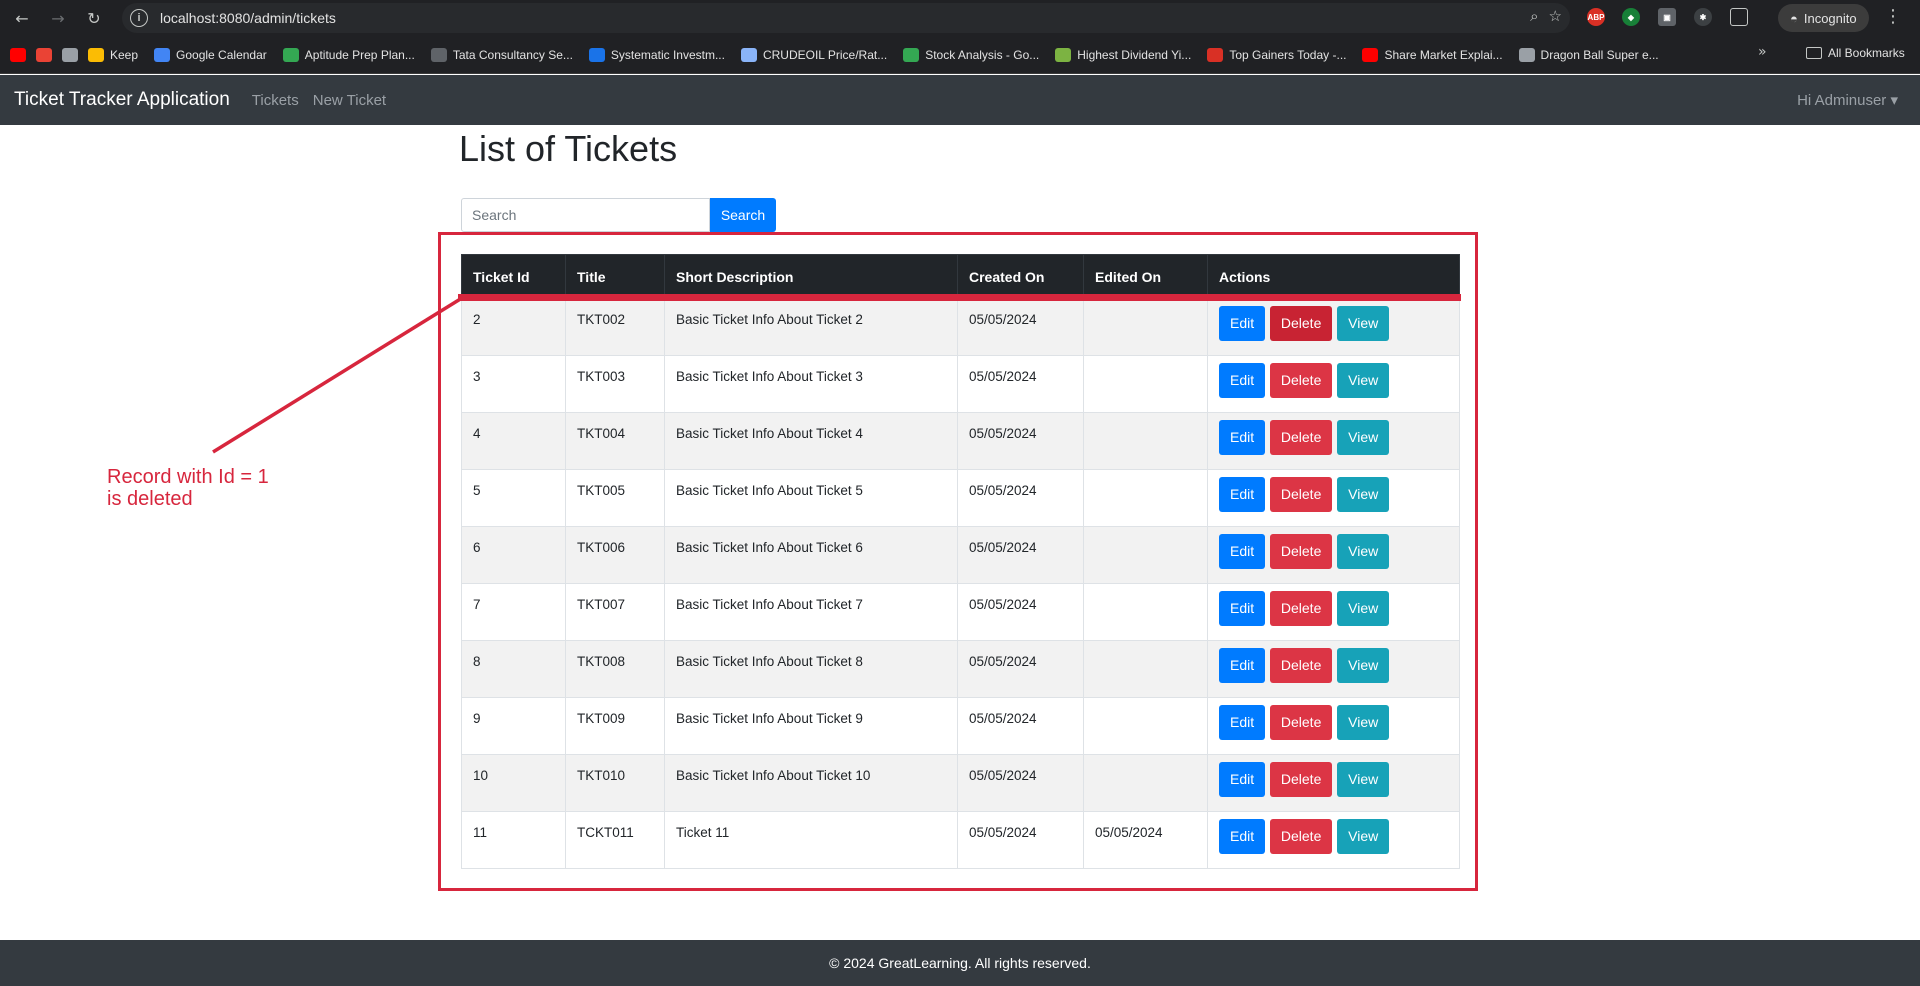  Describe the element at coordinates (743, 215) in the screenshot. I see `search-button: Search` at that location.